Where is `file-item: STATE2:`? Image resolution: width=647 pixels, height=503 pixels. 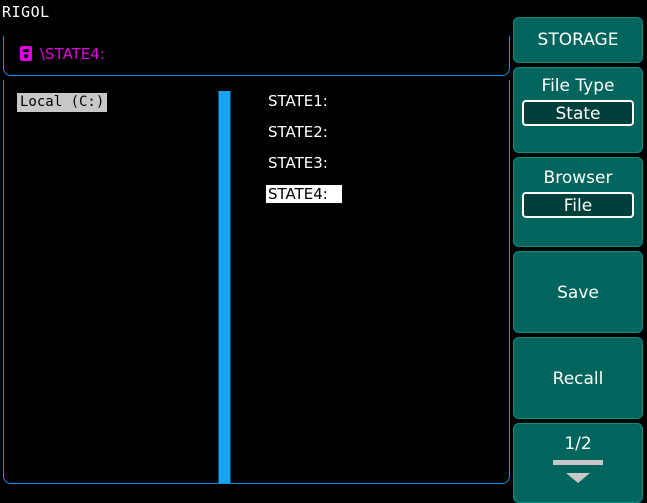 file-item: STATE2: is located at coordinates (304, 138).